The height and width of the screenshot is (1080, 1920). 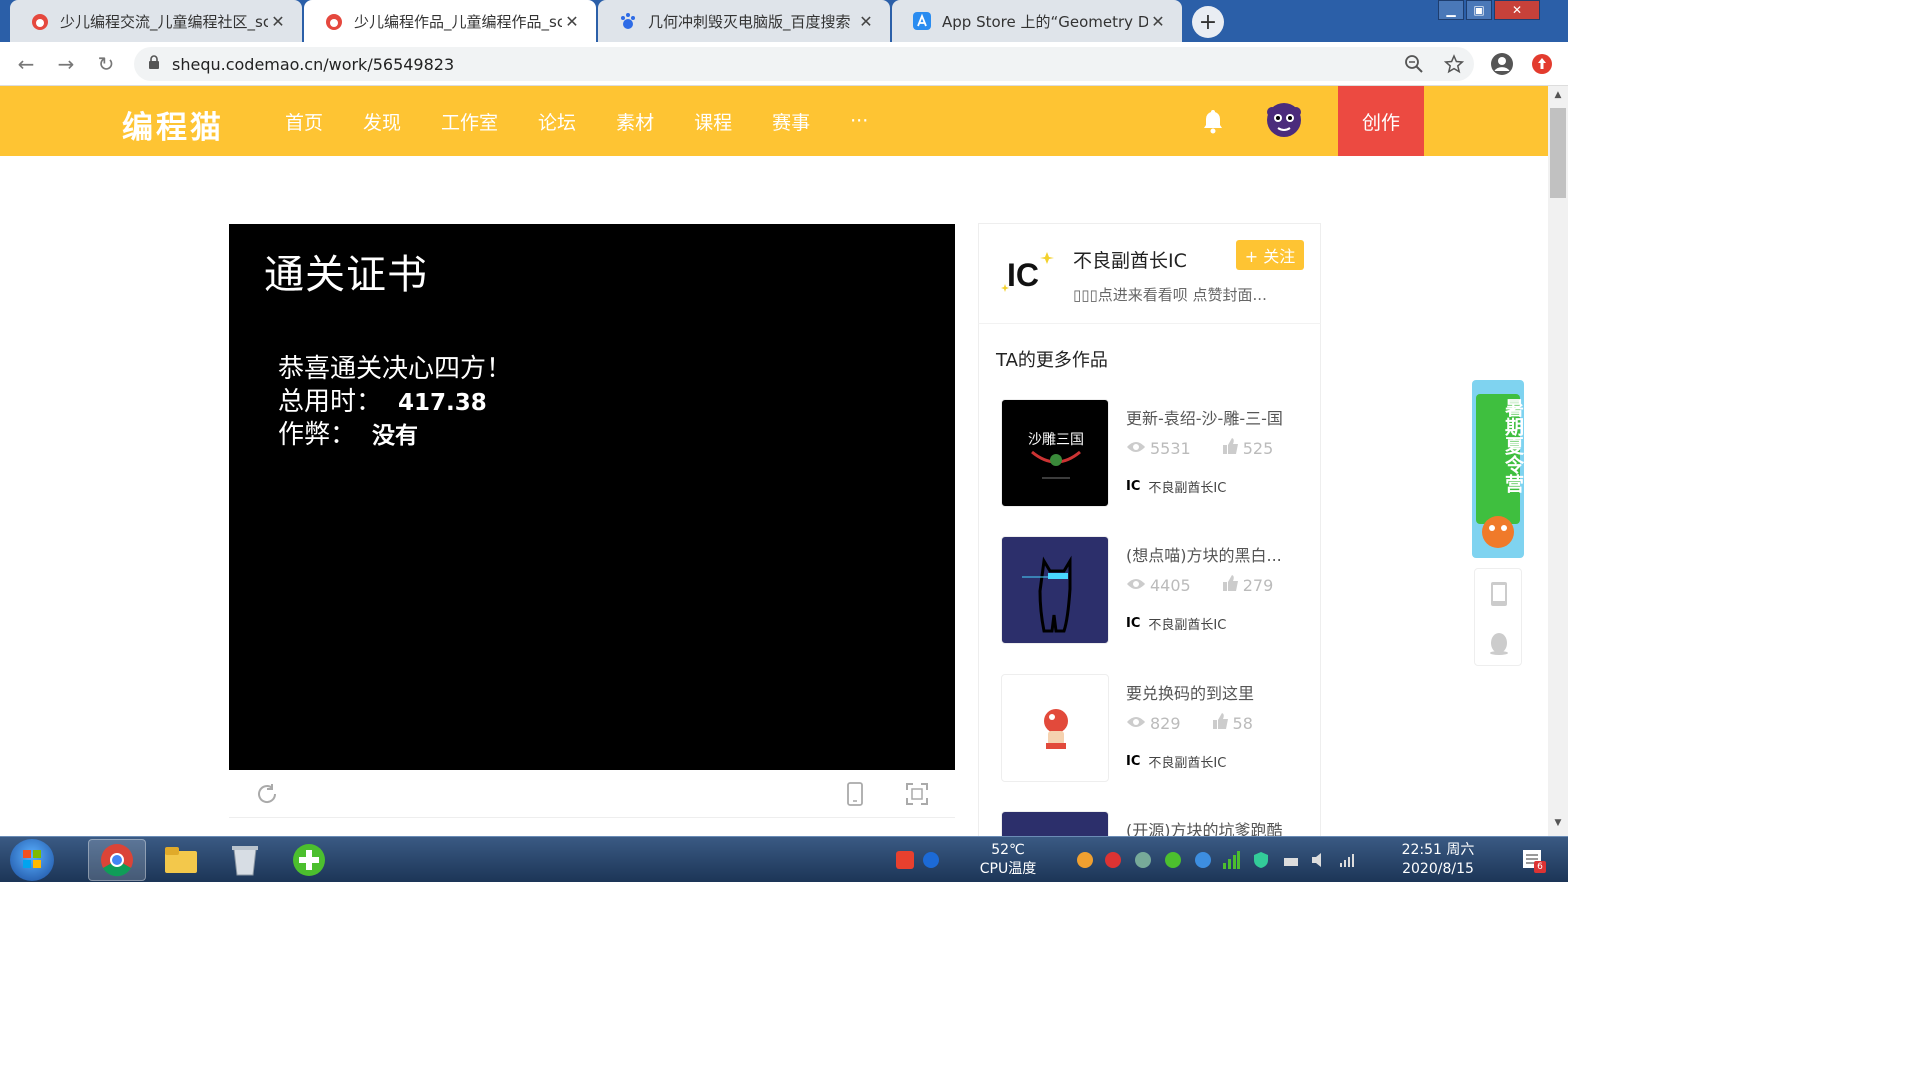 I want to click on cpu-temp-value: 52℃, so click(x=1008, y=850).